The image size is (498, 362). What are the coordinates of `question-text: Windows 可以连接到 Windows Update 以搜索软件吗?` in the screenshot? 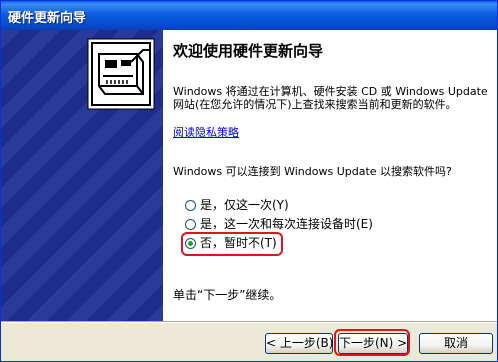 It's located at (312, 171).